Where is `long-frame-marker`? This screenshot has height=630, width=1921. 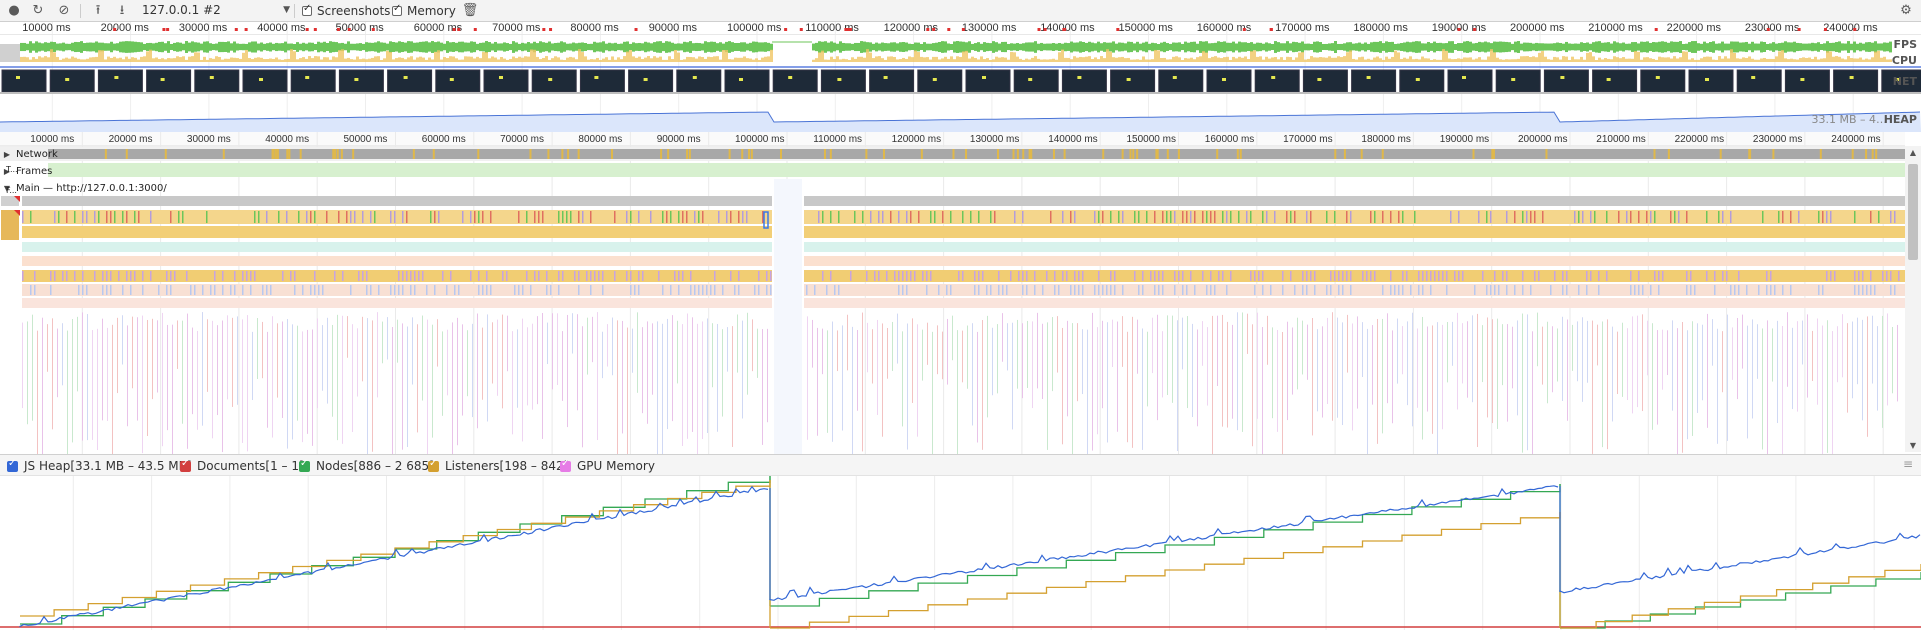 long-frame-marker is located at coordinates (934, 29).